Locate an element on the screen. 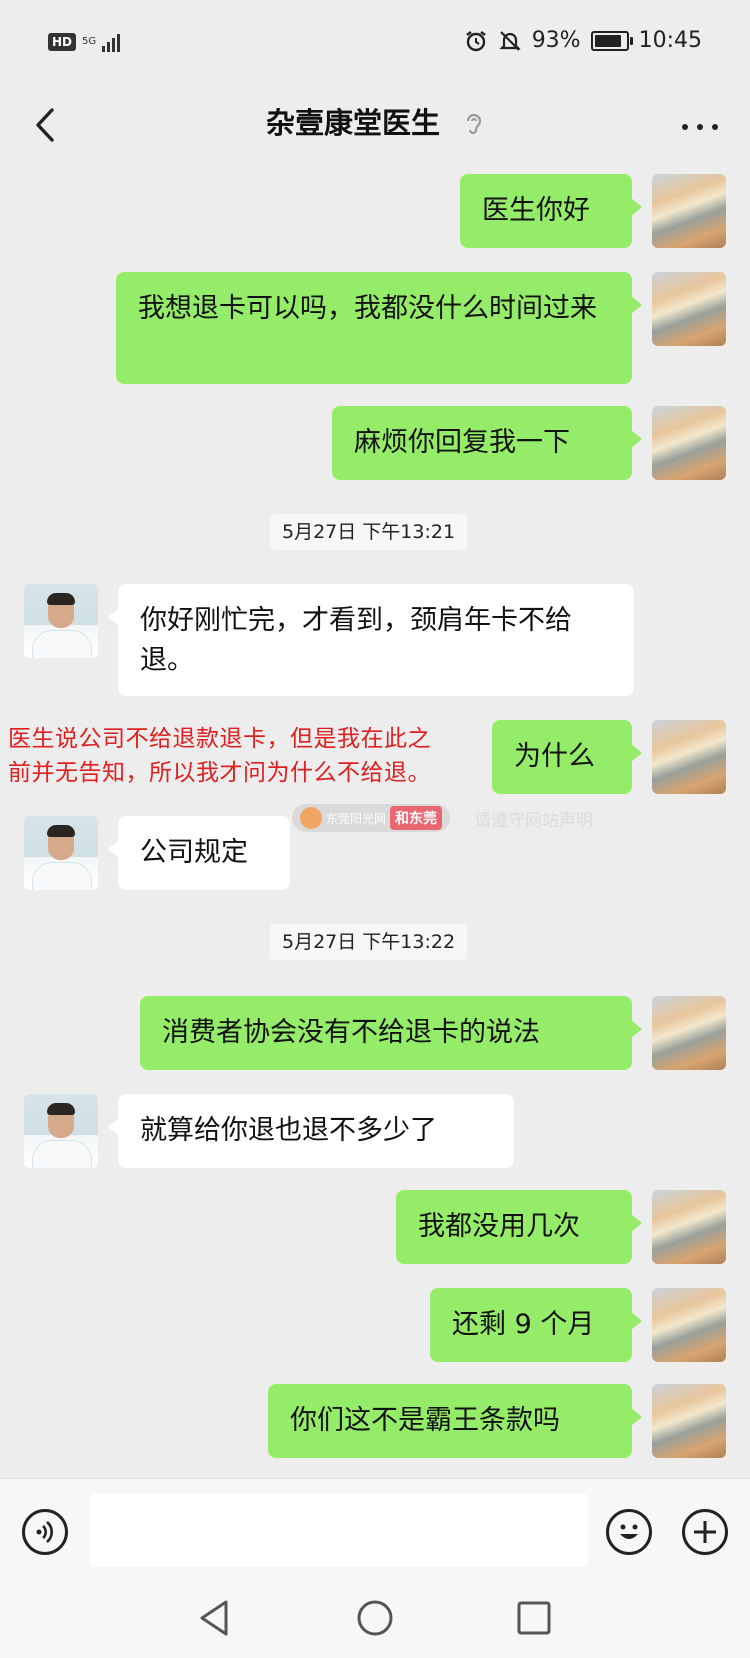  message-bubble: 麻烦你回复我一下 is located at coordinates (487, 443).